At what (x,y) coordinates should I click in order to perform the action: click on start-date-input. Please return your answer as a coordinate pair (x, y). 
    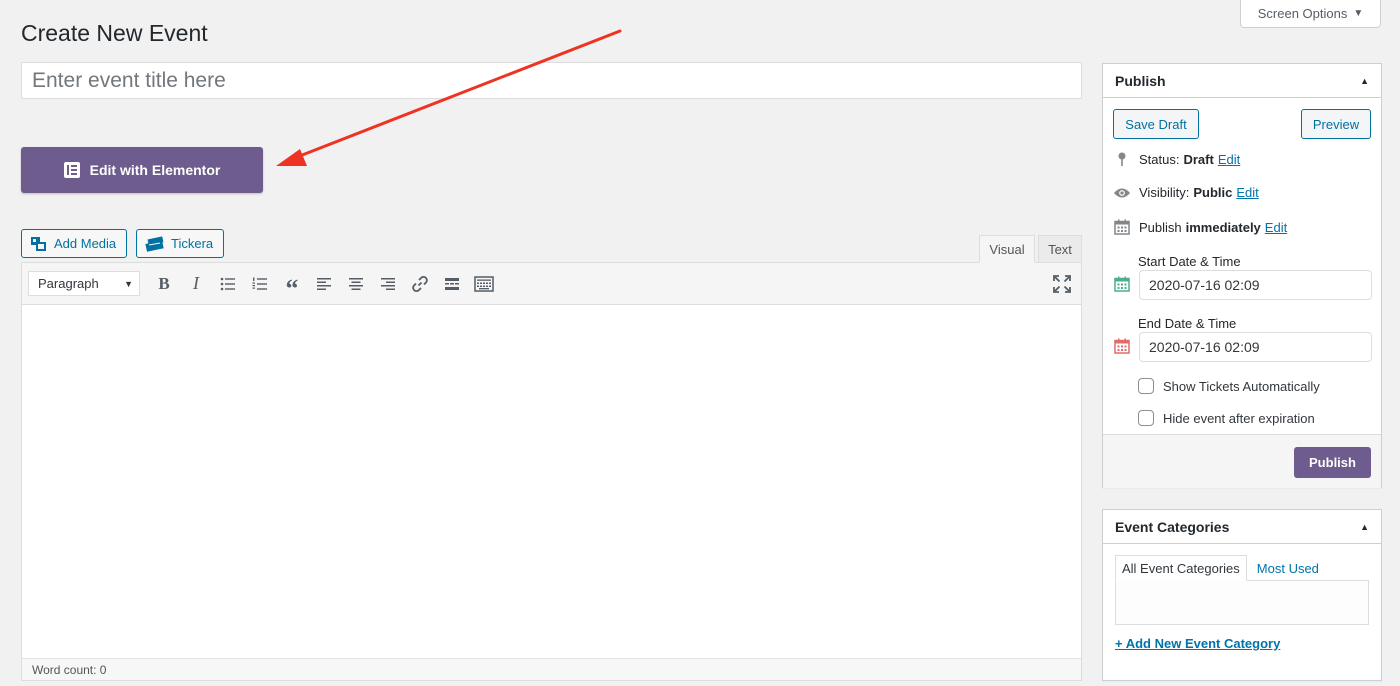
    Looking at the image, I should click on (1255, 285).